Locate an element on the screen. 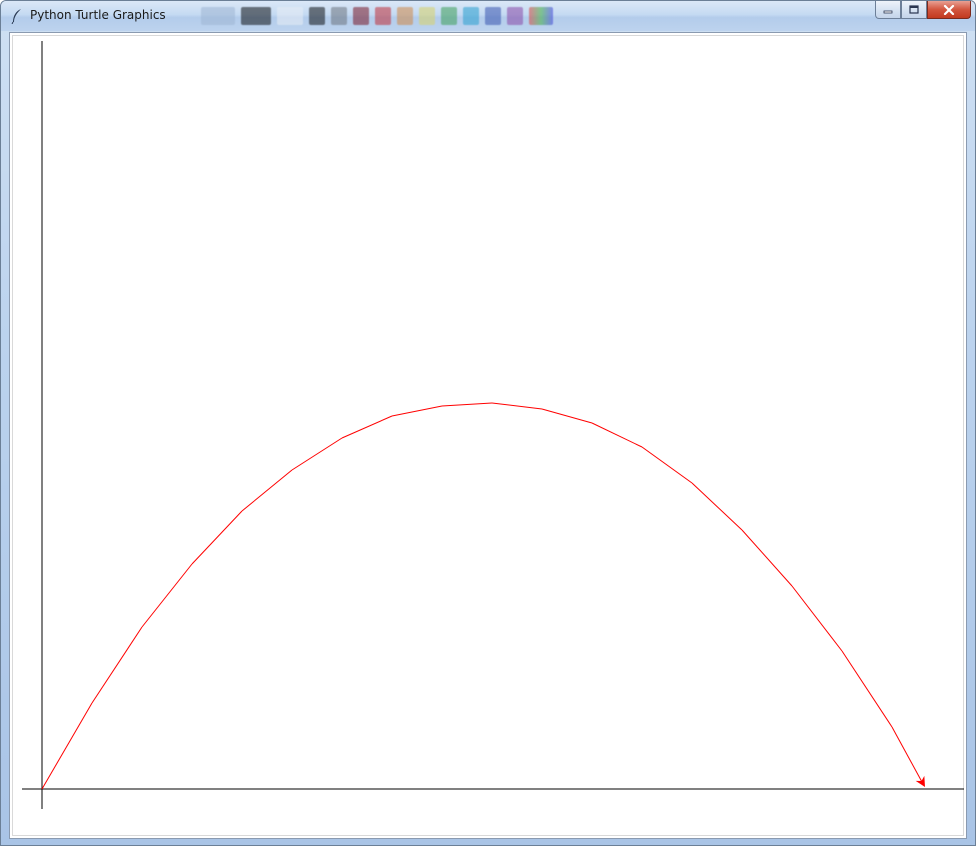 This screenshot has width=978, height=848. turtle-arrow-icon is located at coordinates (920, 781).